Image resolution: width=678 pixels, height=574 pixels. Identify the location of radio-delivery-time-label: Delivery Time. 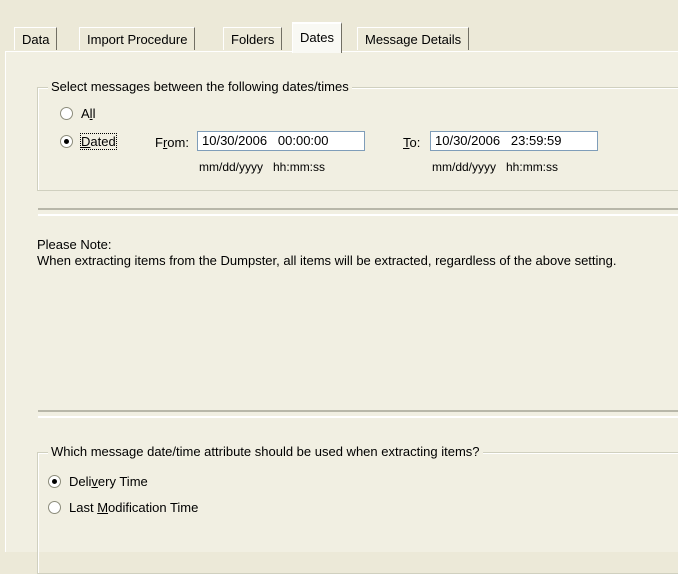
(108, 481).